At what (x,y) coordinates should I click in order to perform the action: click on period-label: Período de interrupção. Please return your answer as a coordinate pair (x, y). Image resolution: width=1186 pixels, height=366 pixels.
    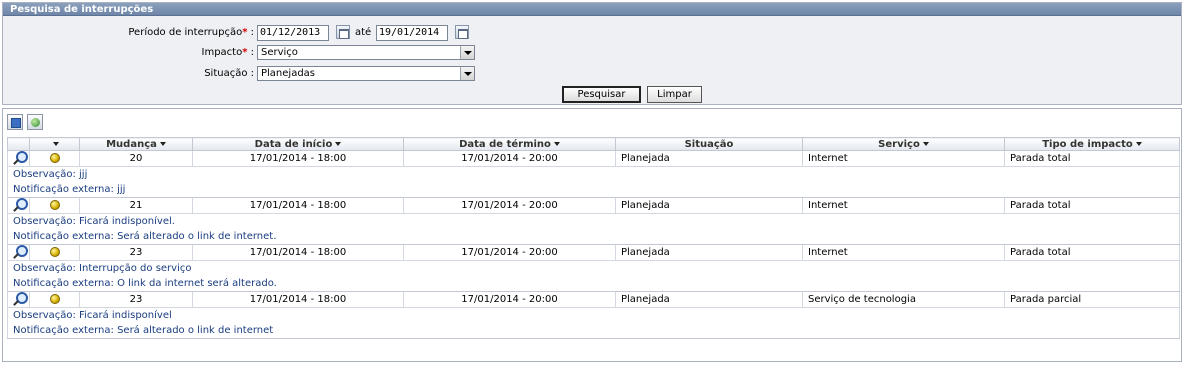
    Looking at the image, I should click on (185, 32).